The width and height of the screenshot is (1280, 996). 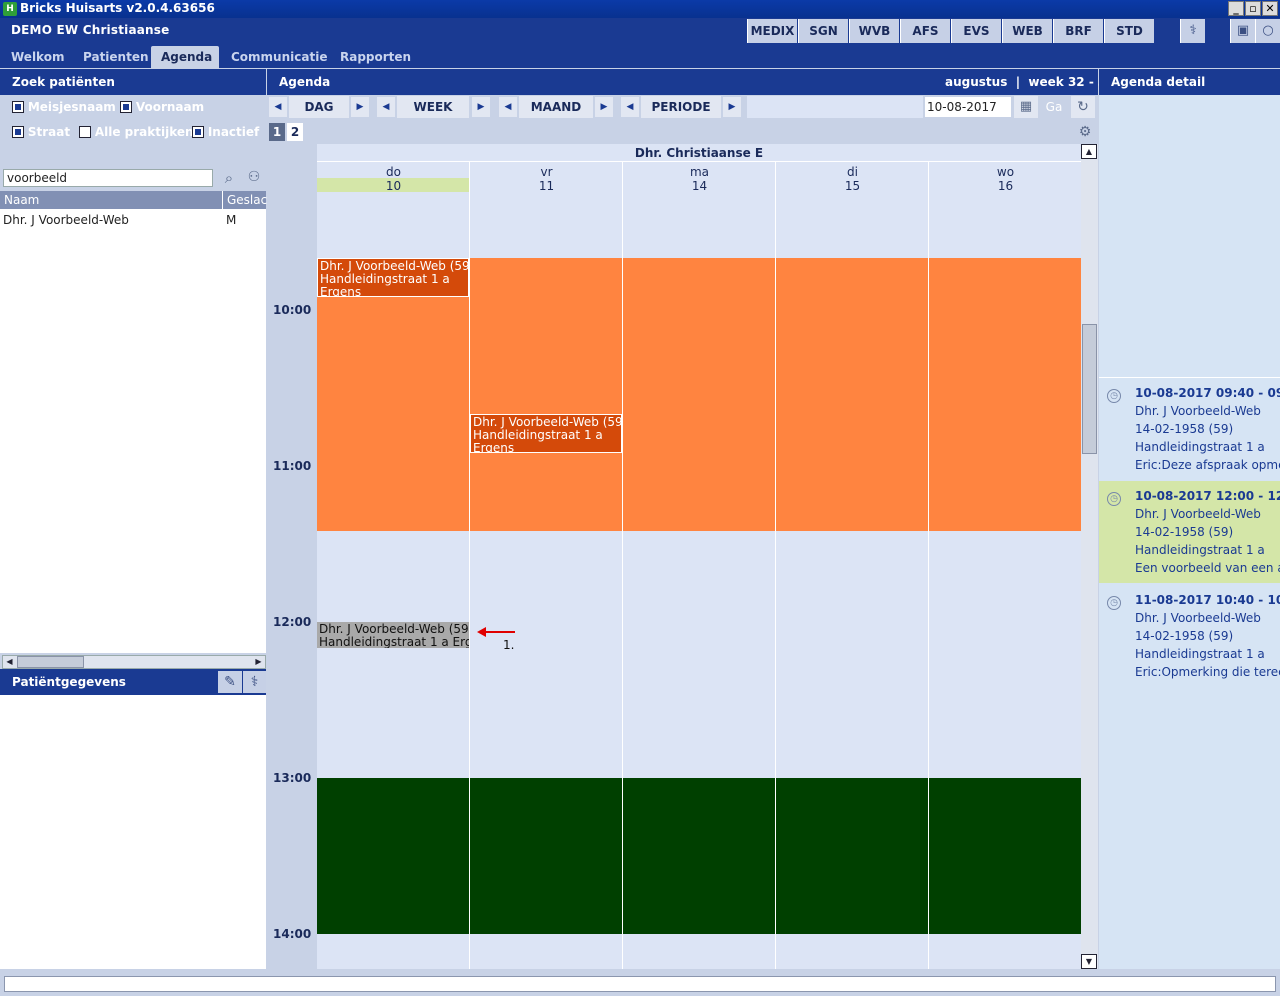 What do you see at coordinates (1078, 31) in the screenshot?
I see `header-button-brf: BRF` at bounding box center [1078, 31].